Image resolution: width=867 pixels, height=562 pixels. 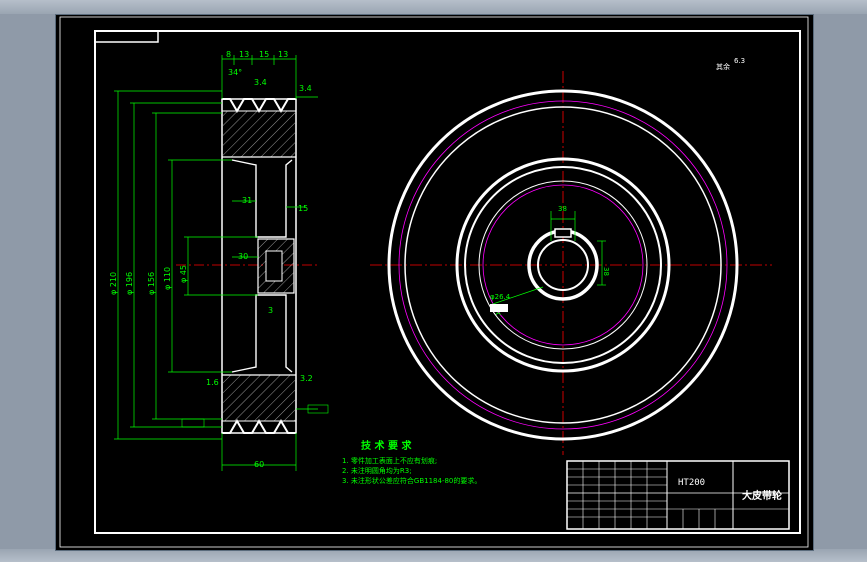 I want to click on dim-dia-outer: φ 210, so click(x=113, y=283).